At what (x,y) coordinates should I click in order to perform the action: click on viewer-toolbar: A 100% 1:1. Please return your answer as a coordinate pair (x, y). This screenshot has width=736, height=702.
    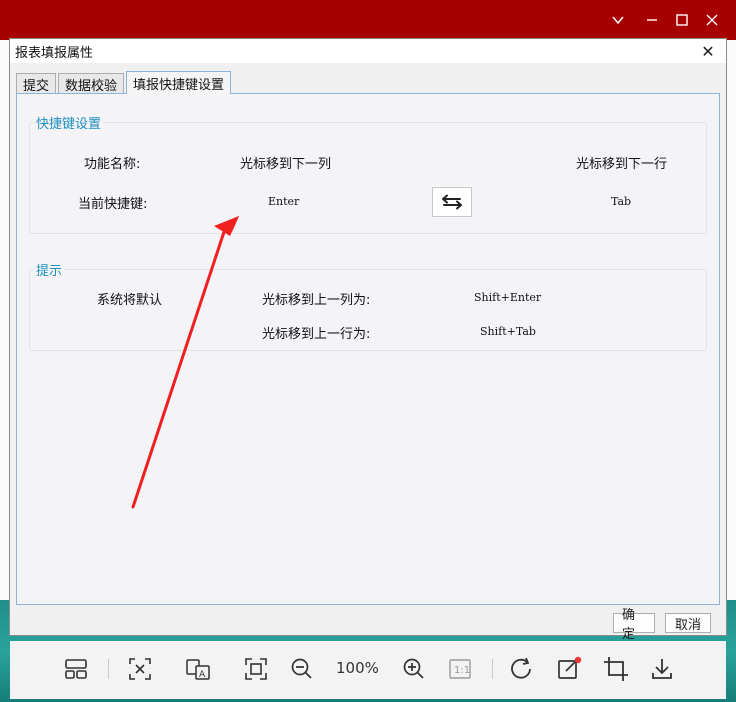
    Looking at the image, I should click on (368, 670).